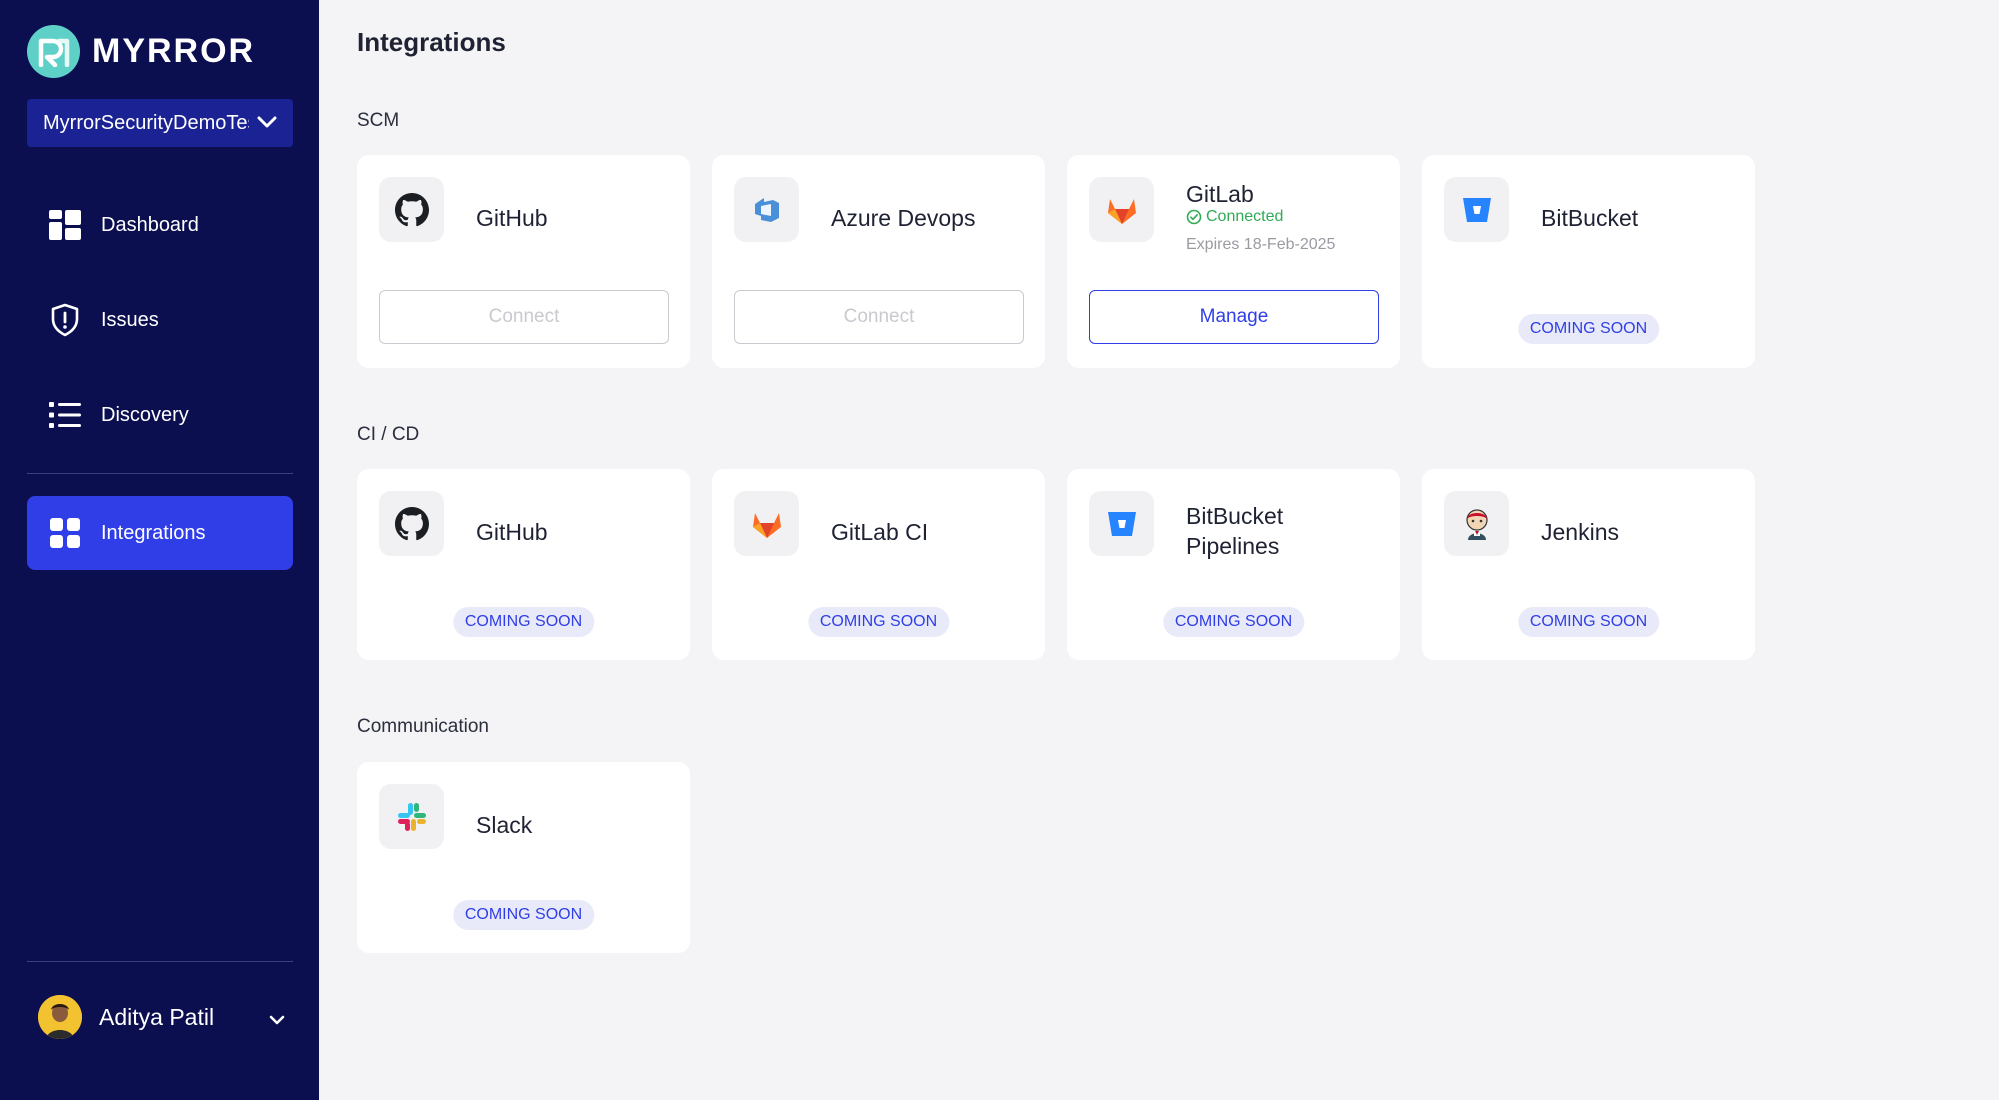  What do you see at coordinates (1261, 244) in the screenshot?
I see `expiry-text: Expires 18-Feb-2025` at bounding box center [1261, 244].